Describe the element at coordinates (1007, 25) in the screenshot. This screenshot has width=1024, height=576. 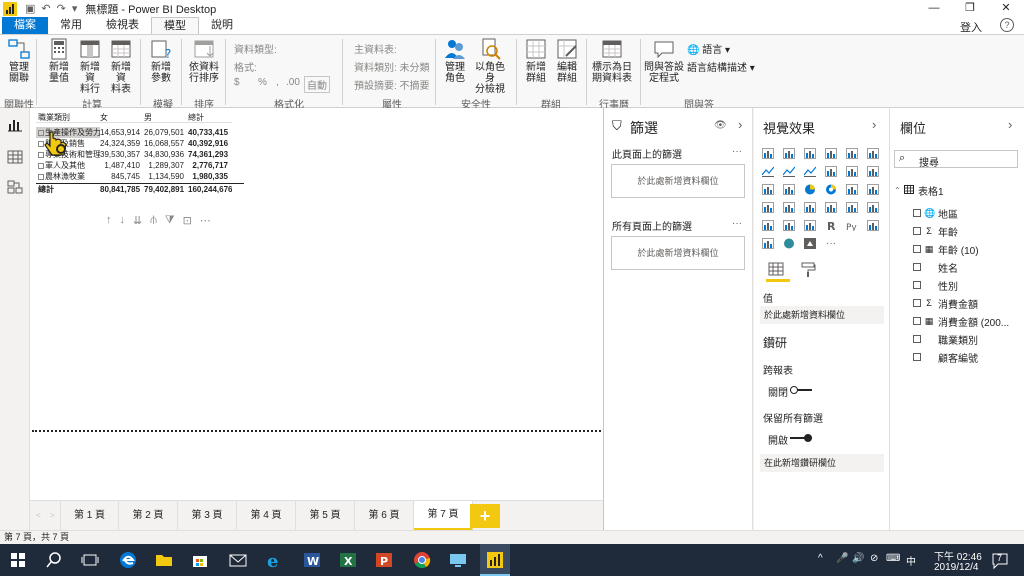
I see `help-icon: ?` at that location.